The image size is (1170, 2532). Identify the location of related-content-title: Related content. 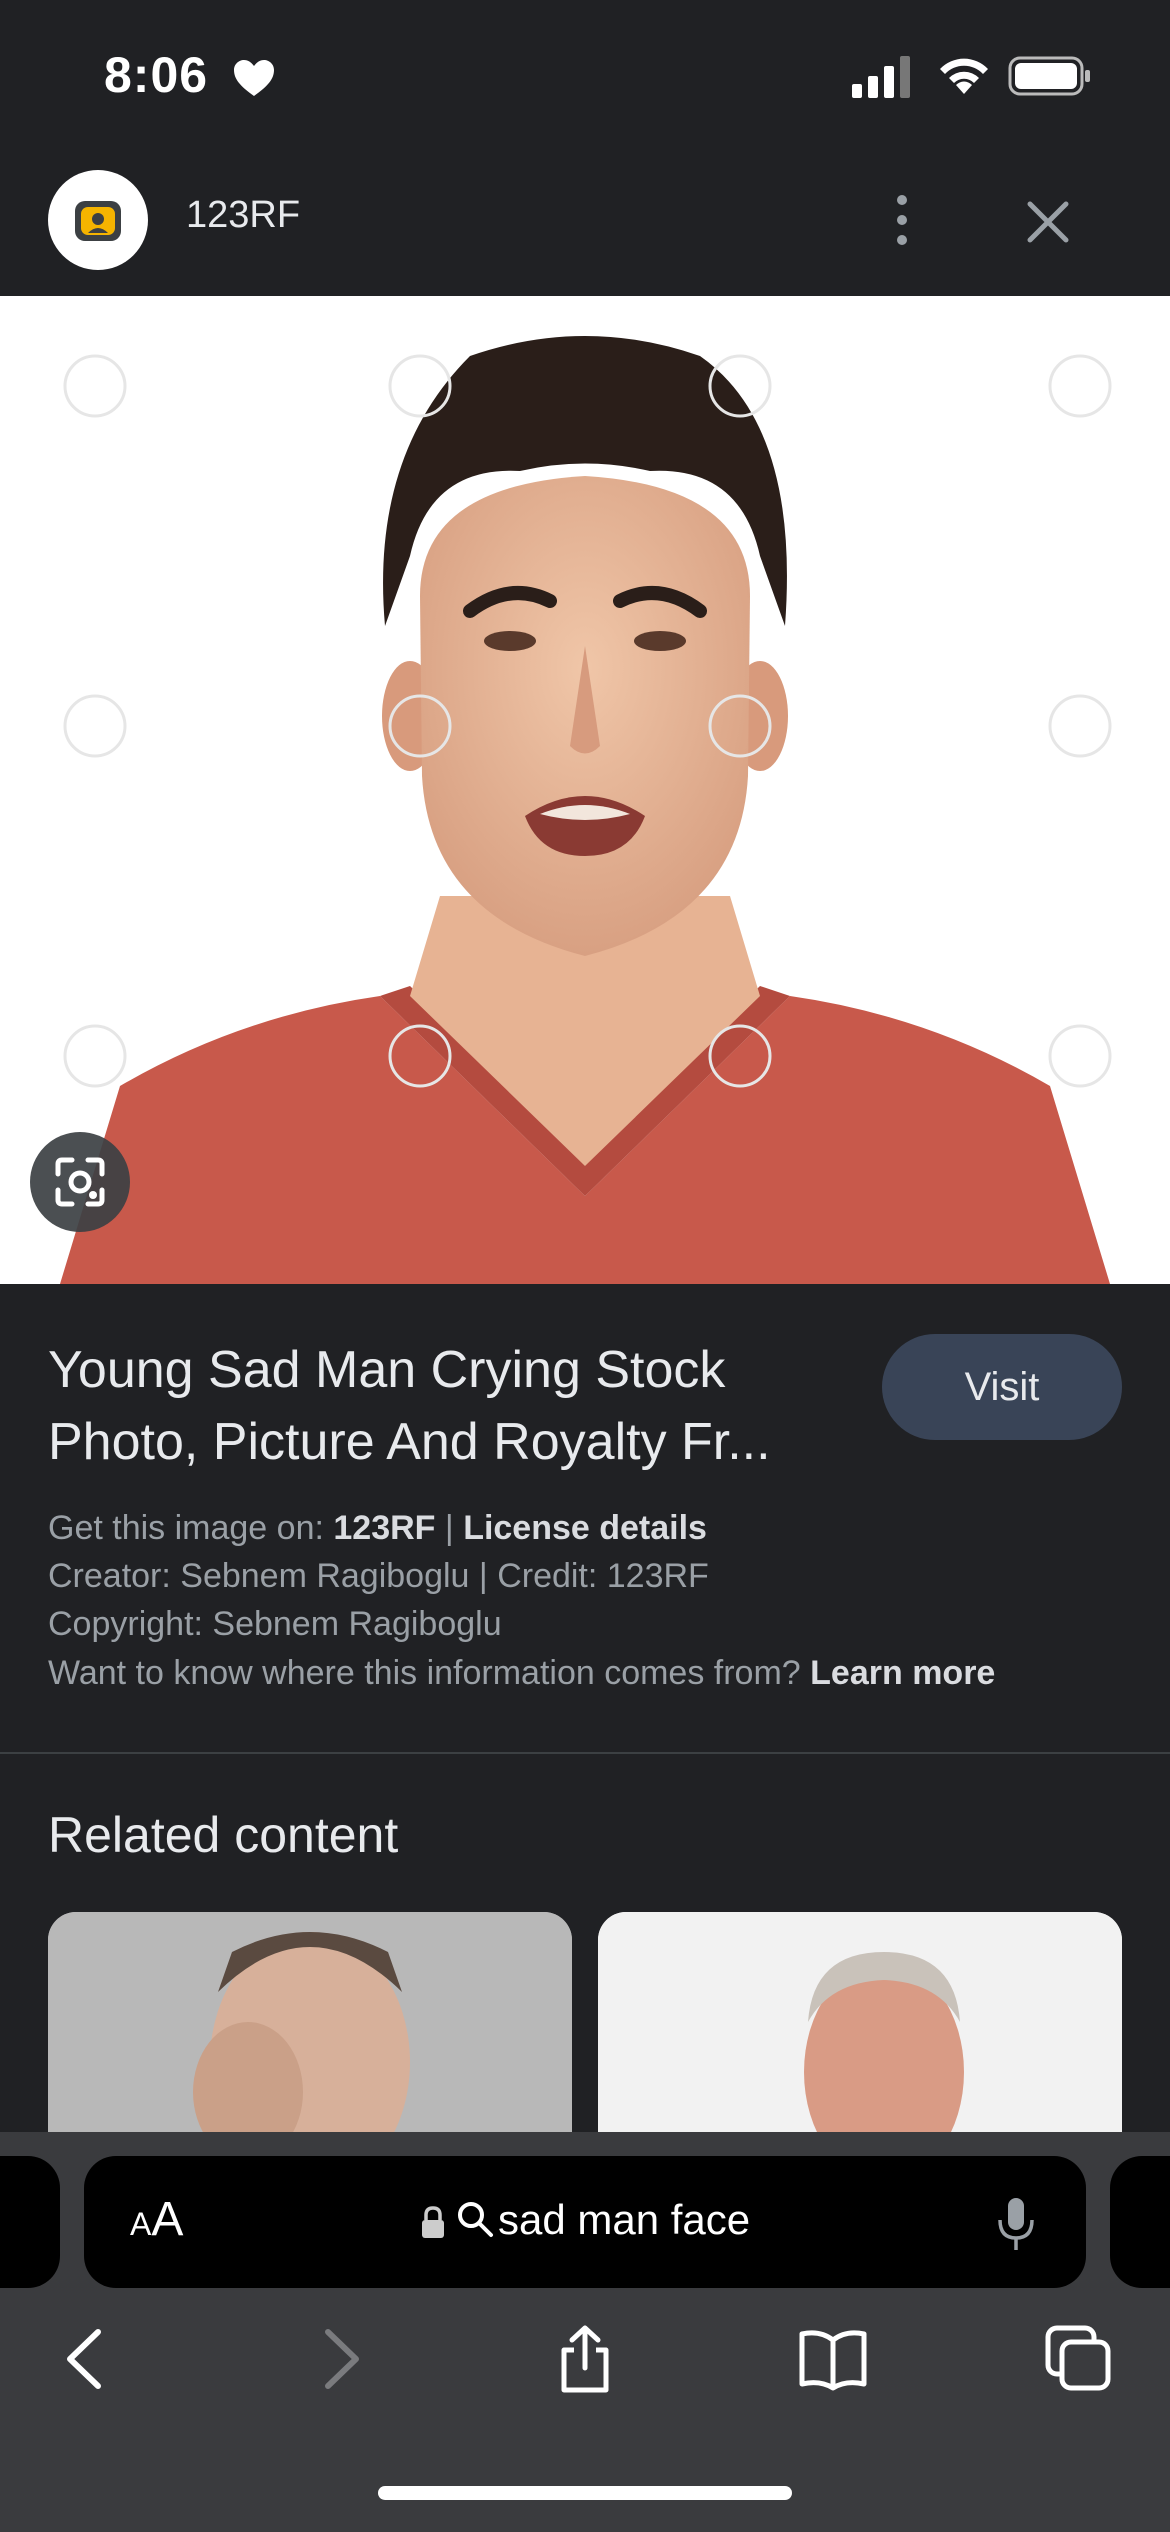
(223, 1835).